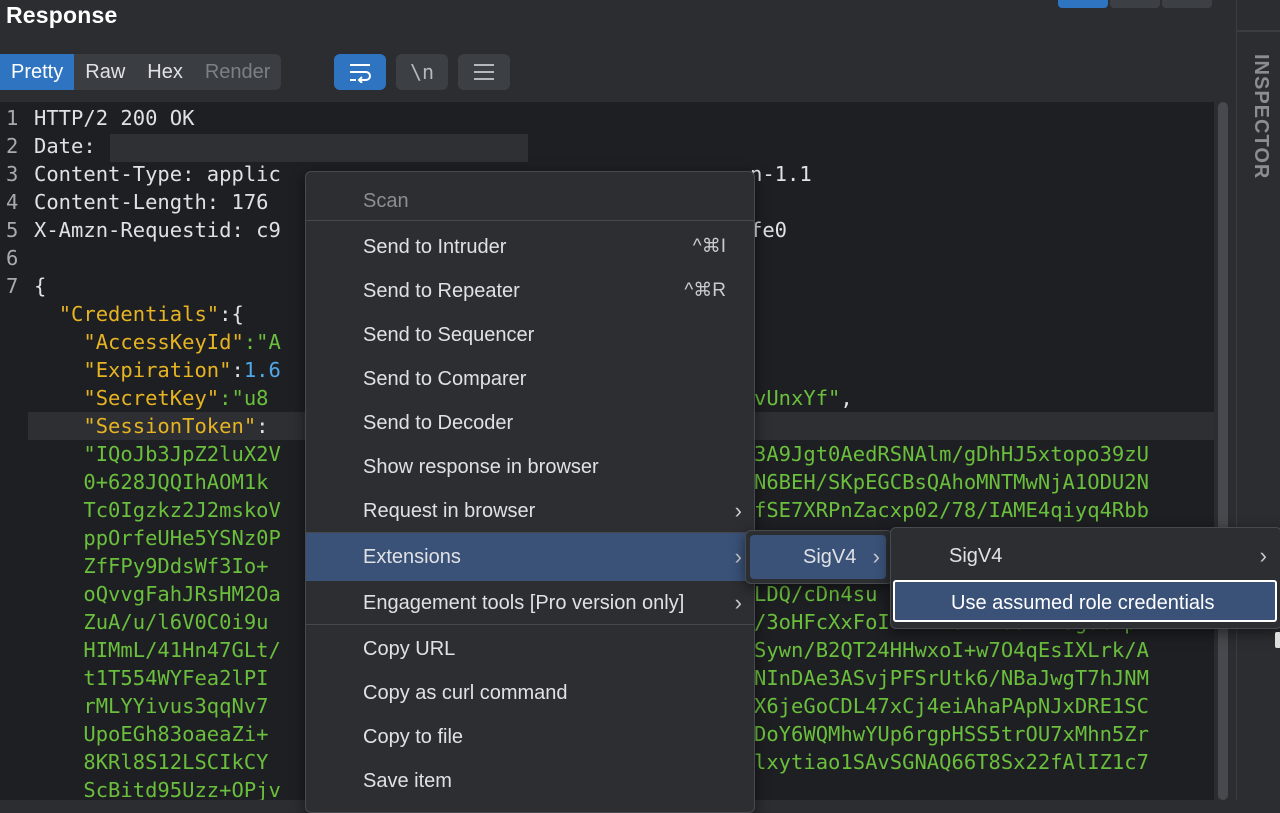  What do you see at coordinates (530, 201) in the screenshot?
I see `menu-item-scan: Scan` at bounding box center [530, 201].